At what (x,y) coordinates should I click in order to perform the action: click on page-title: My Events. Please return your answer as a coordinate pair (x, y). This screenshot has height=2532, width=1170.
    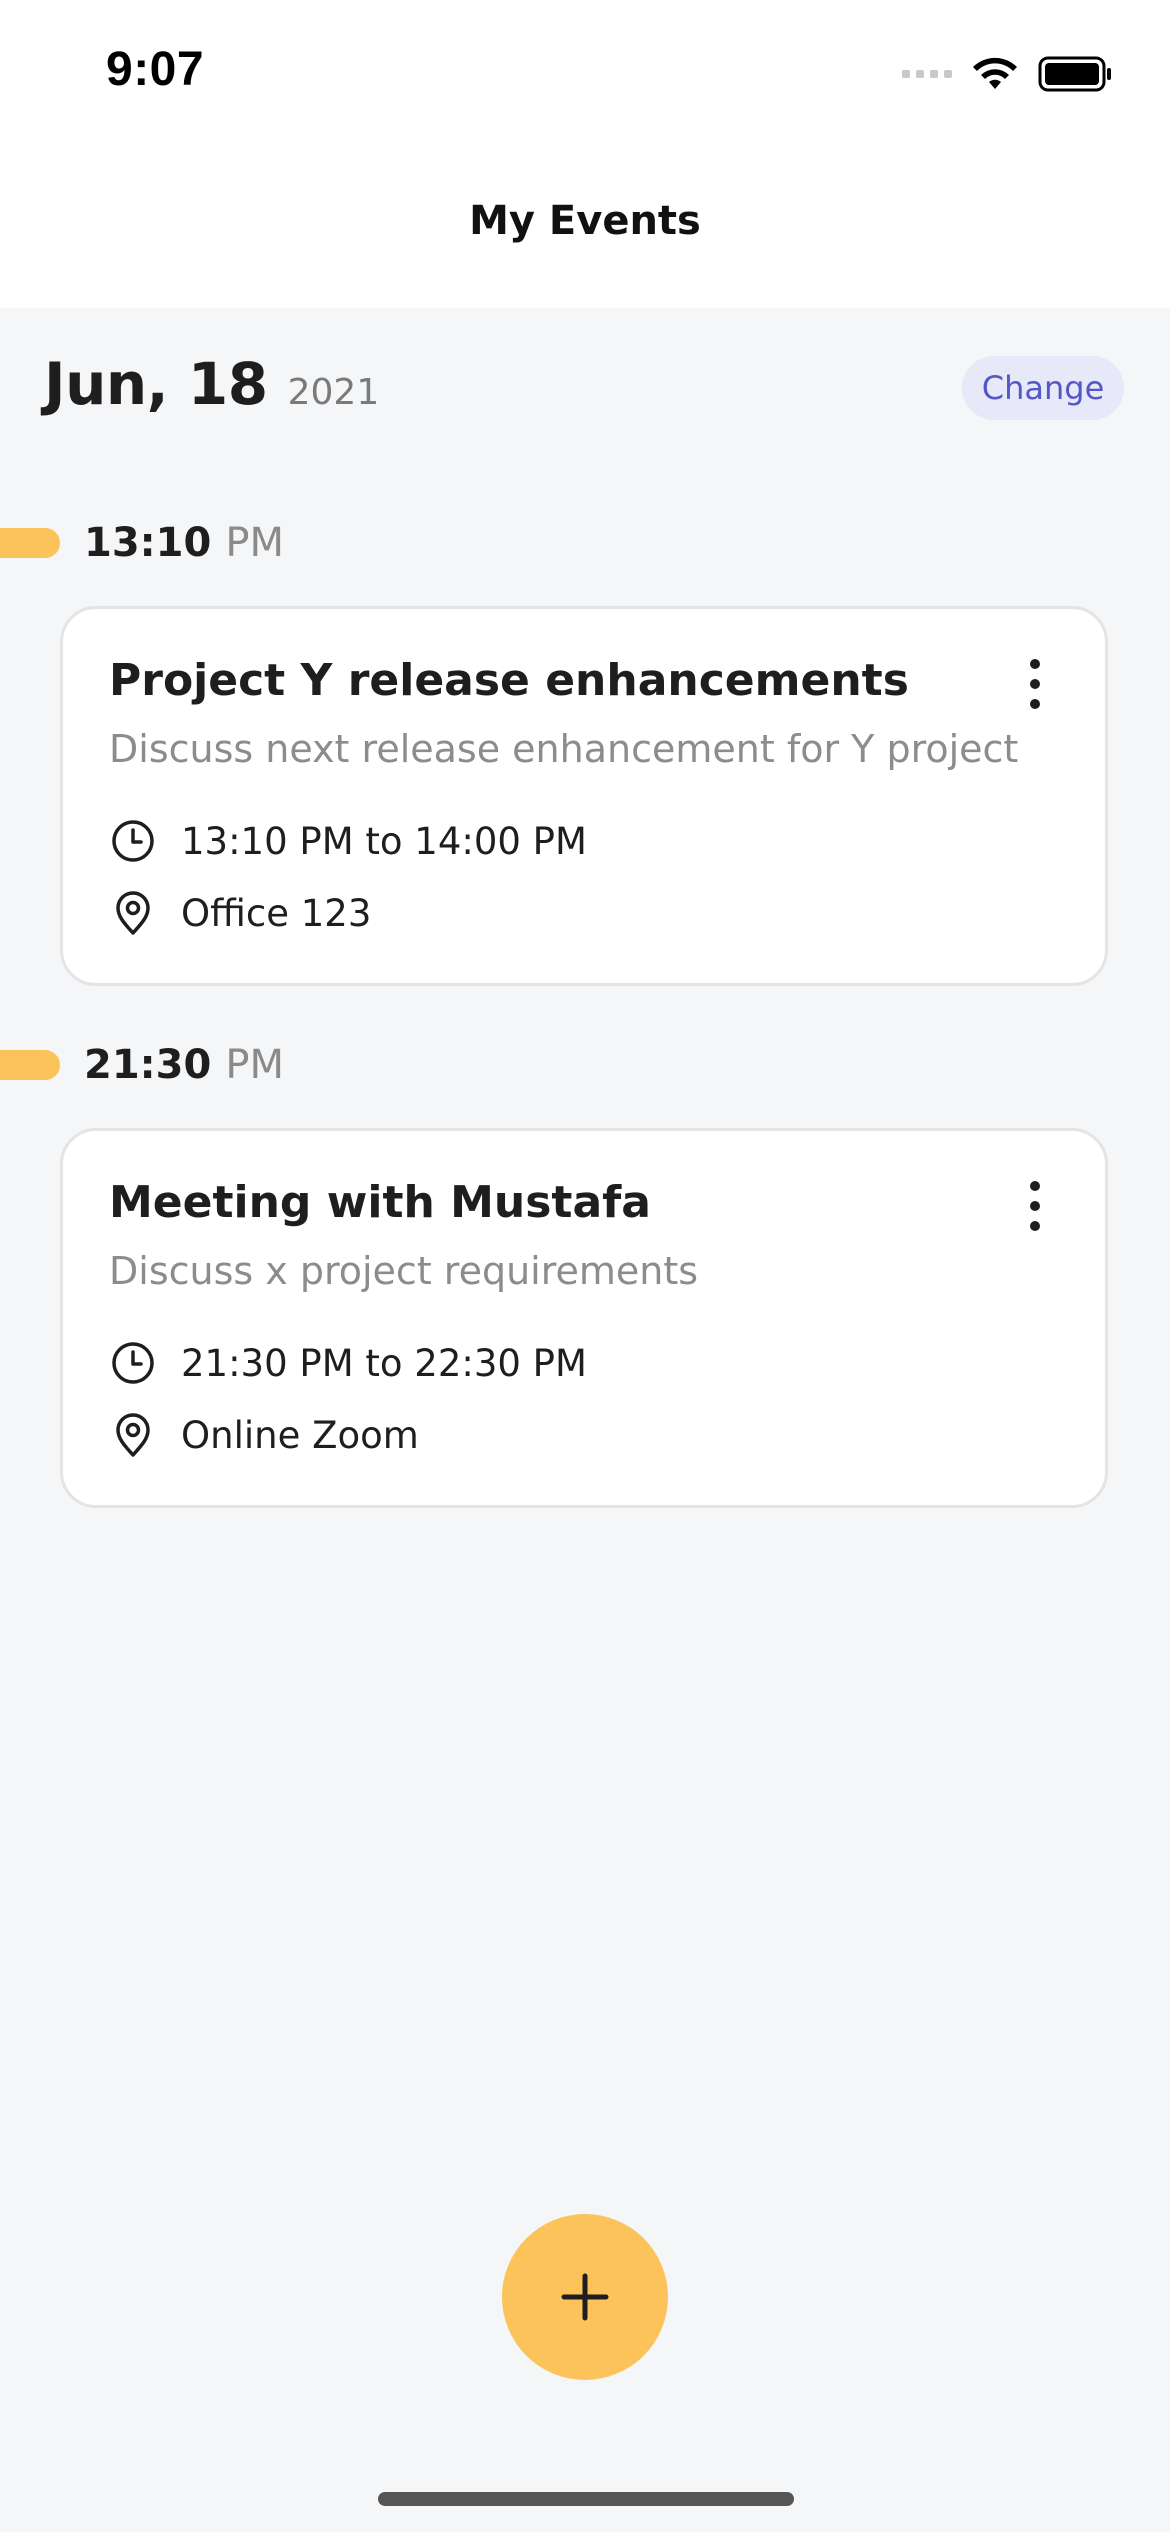
    Looking at the image, I should click on (585, 221).